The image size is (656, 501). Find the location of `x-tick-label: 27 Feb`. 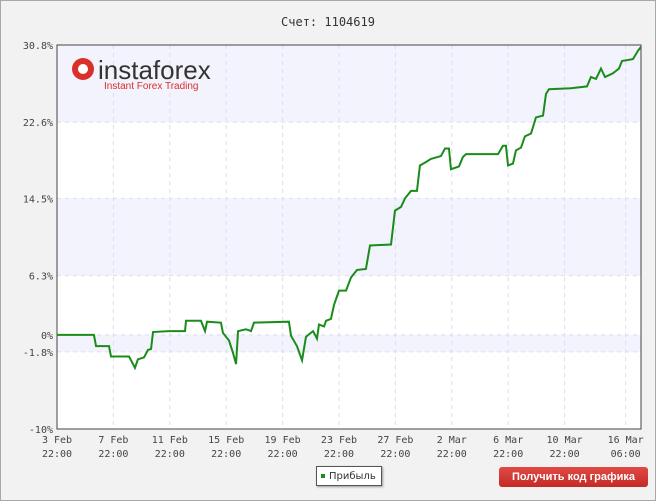

x-tick-label: 27 Feb is located at coordinates (395, 440).